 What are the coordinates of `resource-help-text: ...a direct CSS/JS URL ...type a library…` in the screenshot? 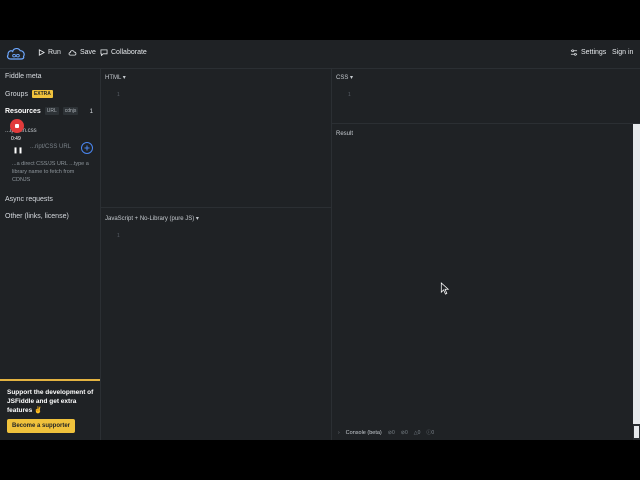 It's located at (50, 172).